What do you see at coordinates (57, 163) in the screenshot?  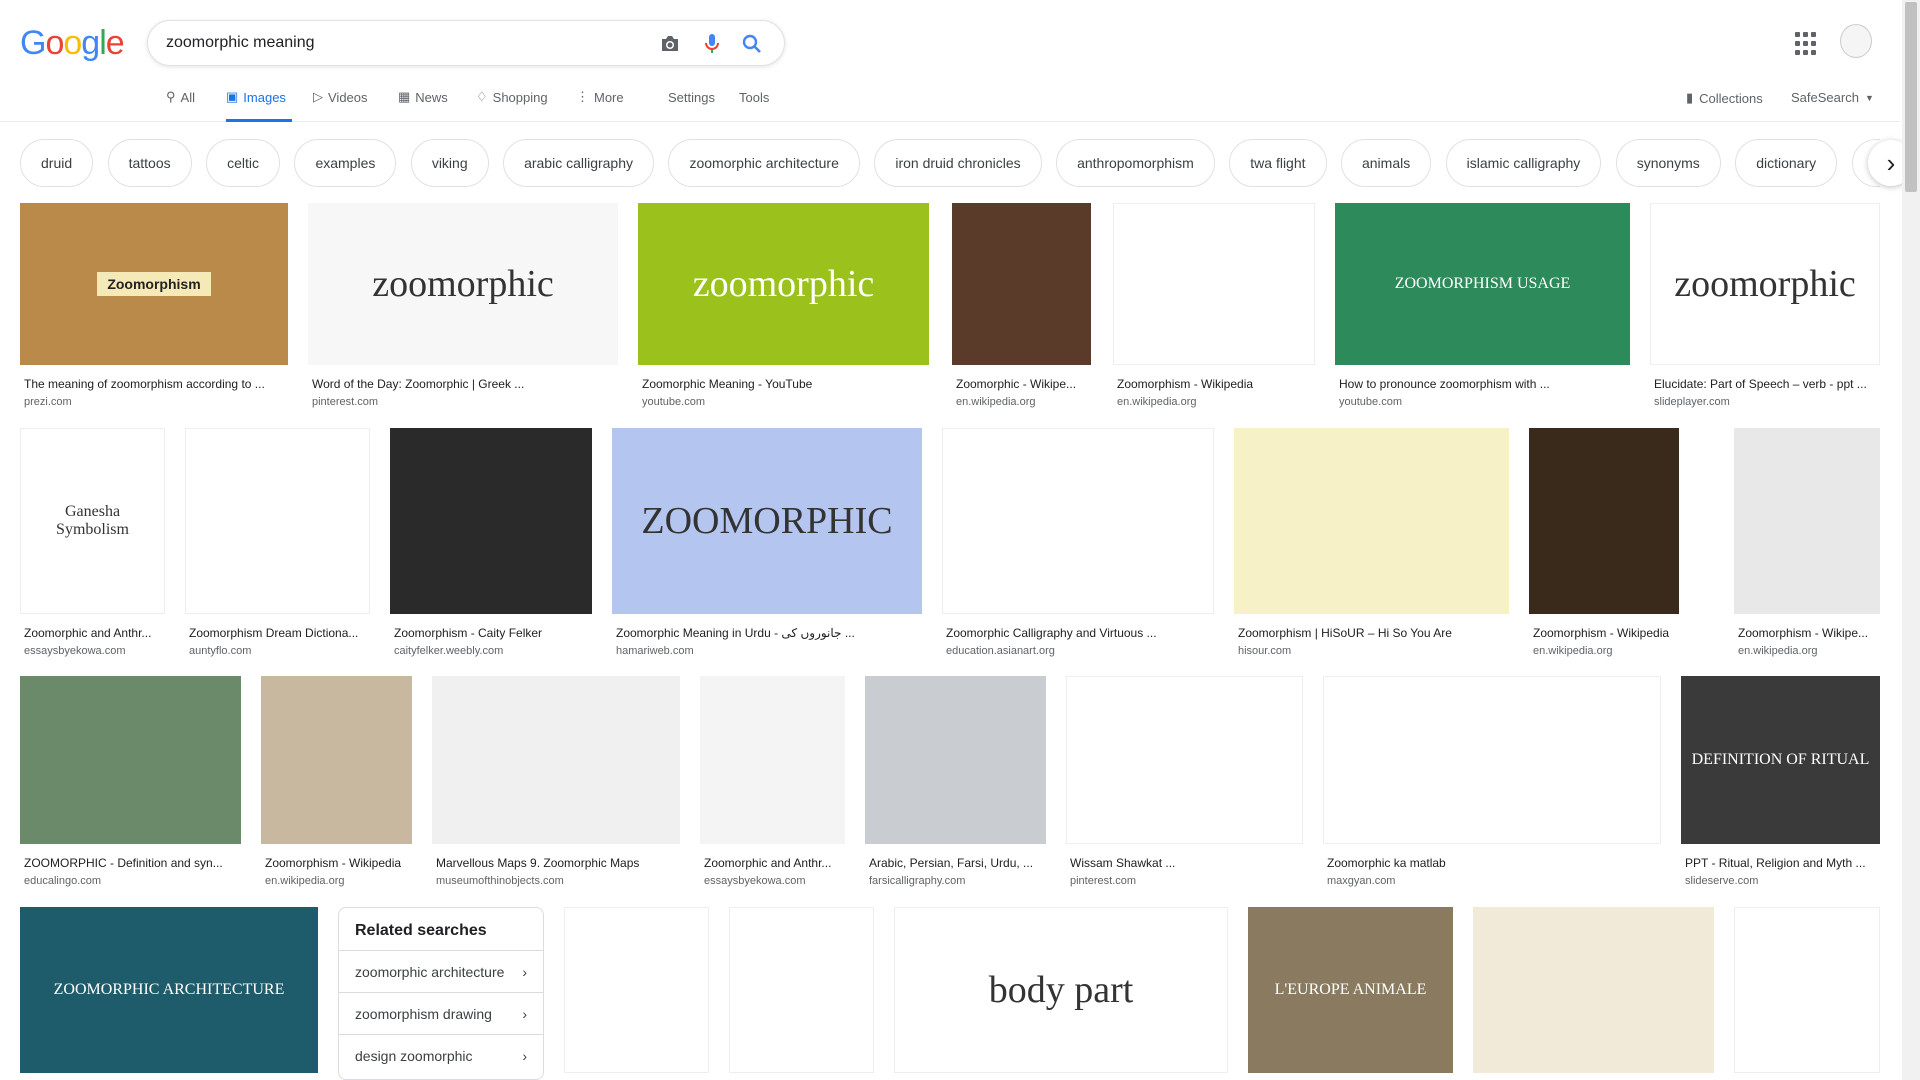 I see `chip: druid` at bounding box center [57, 163].